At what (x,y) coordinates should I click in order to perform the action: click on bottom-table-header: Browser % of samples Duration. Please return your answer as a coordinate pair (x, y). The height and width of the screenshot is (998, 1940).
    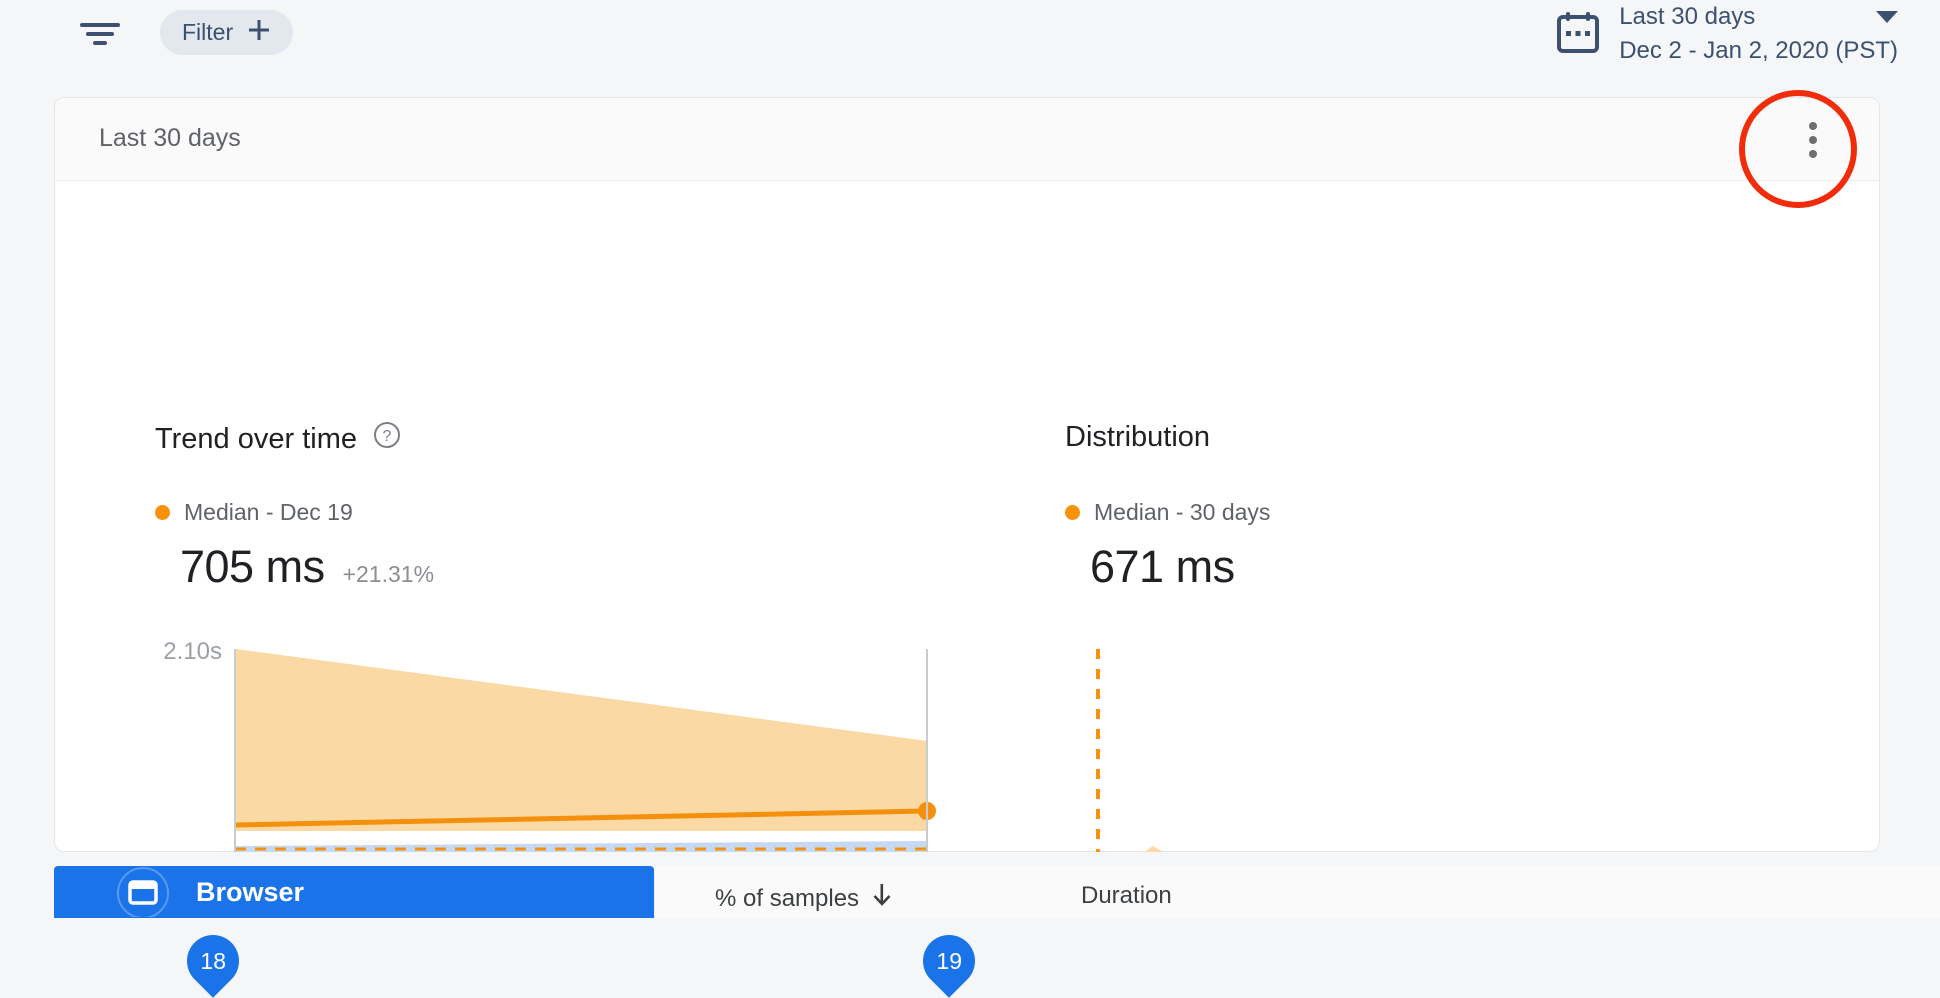
    Looking at the image, I should click on (970, 885).